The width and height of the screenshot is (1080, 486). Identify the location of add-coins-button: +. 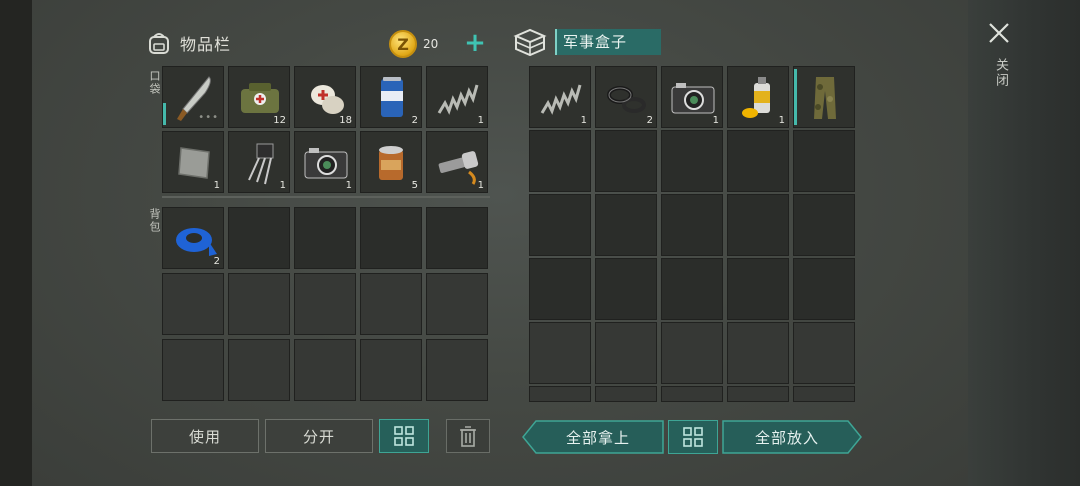
(475, 43).